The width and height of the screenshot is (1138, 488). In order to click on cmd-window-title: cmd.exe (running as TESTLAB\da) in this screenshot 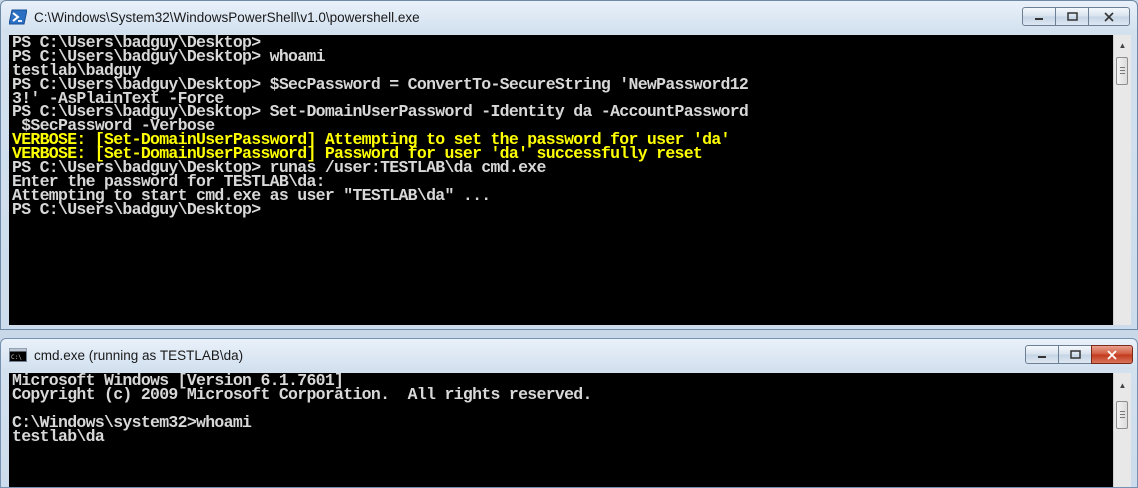, I will do `click(139, 355)`.